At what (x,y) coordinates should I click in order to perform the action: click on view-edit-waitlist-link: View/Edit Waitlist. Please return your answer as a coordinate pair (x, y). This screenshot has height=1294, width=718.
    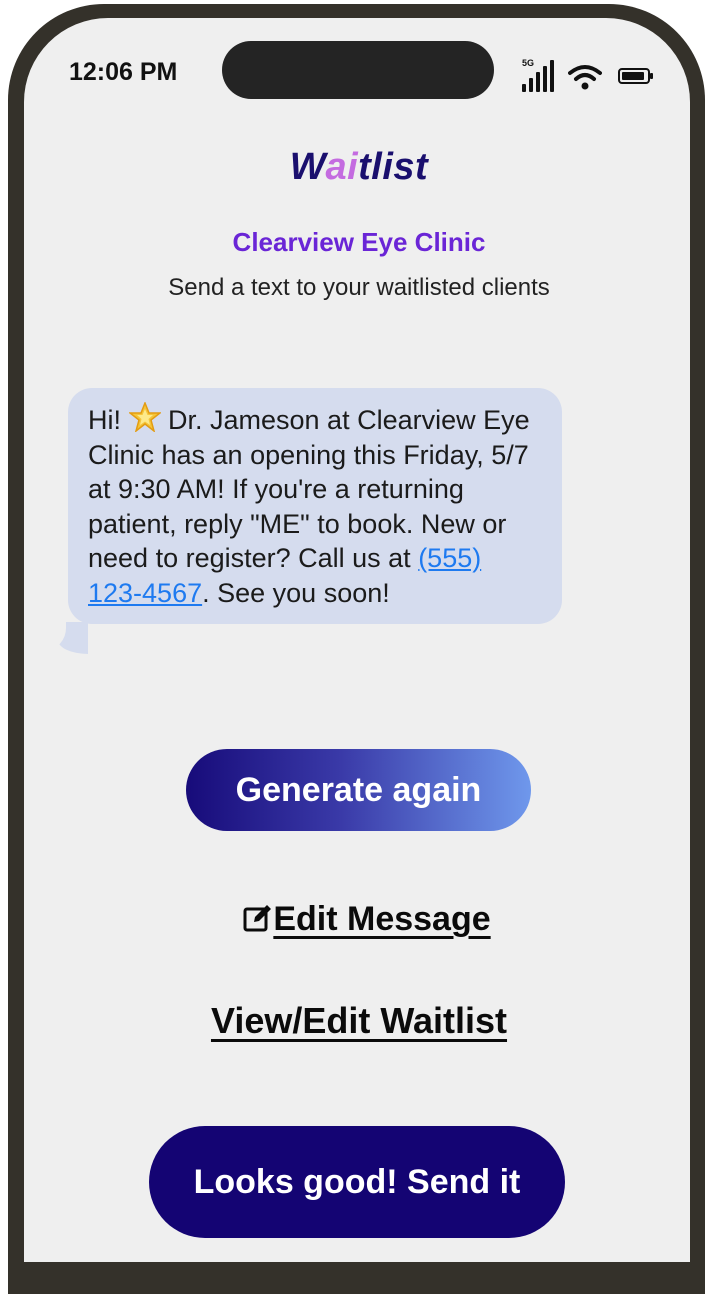
    Looking at the image, I should click on (359, 1021).